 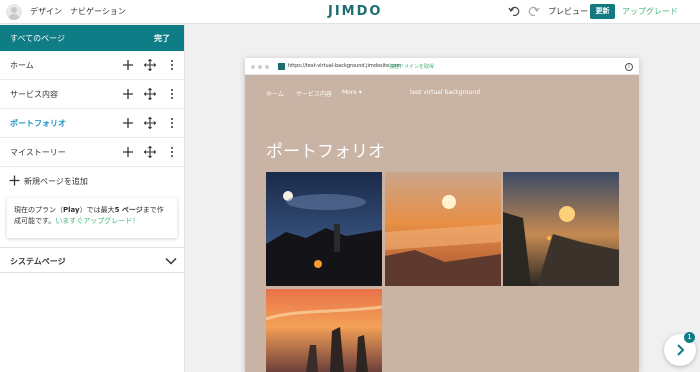 I want to click on gallery-photo-campfire-night, so click(x=324, y=229).